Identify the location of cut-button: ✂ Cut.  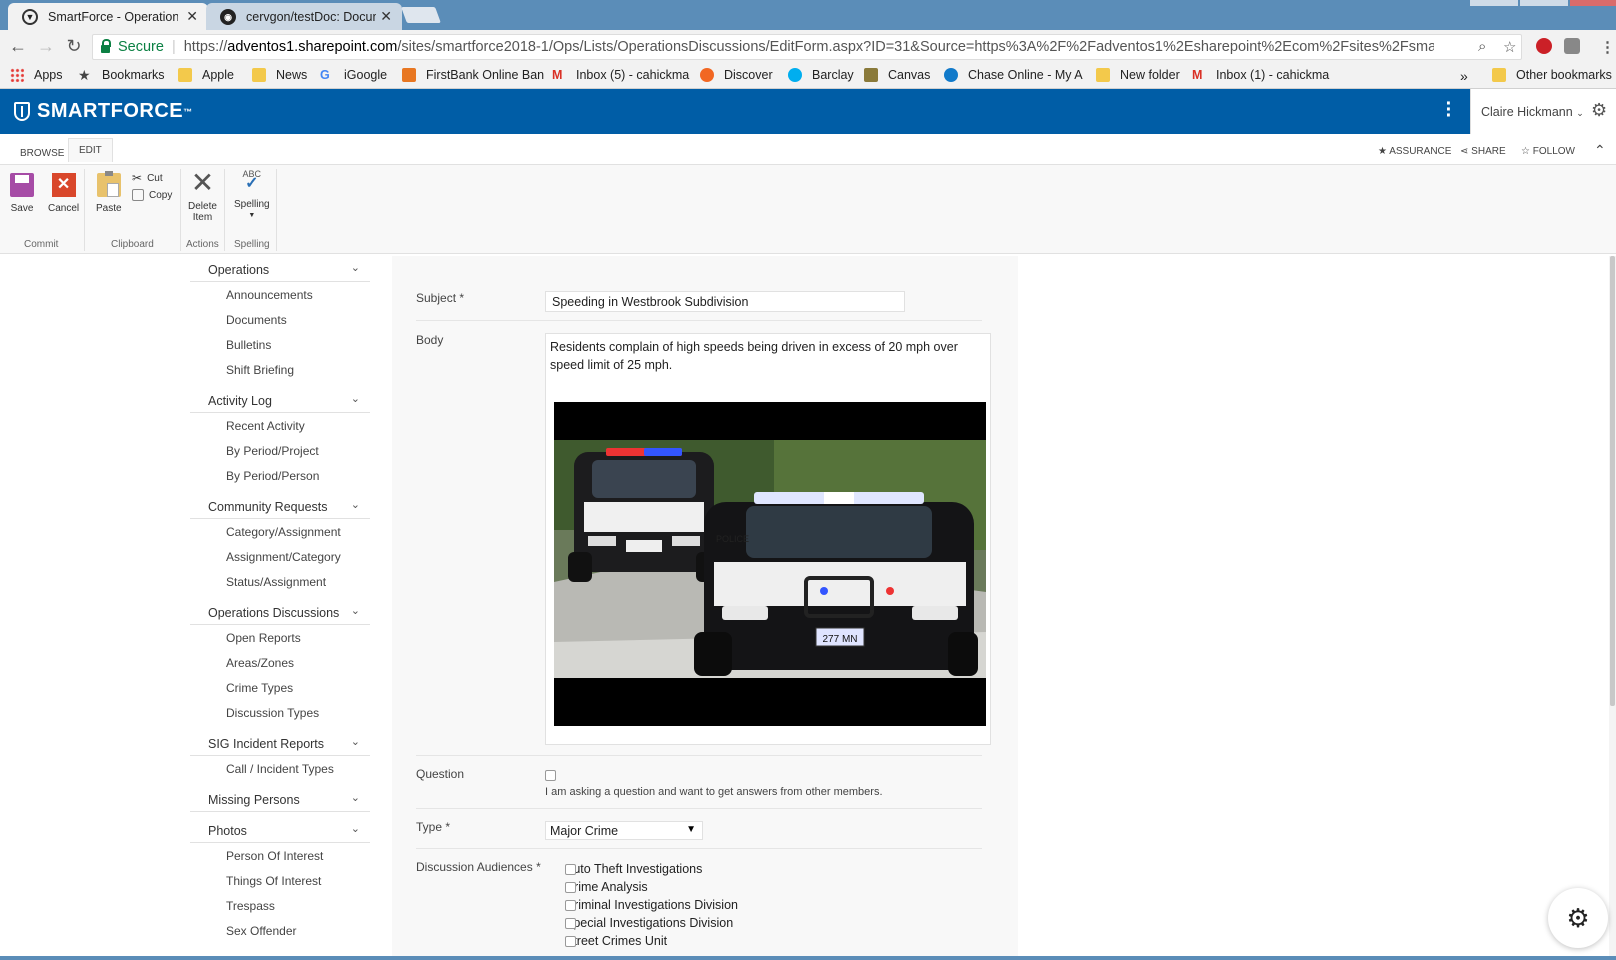
(147, 178).